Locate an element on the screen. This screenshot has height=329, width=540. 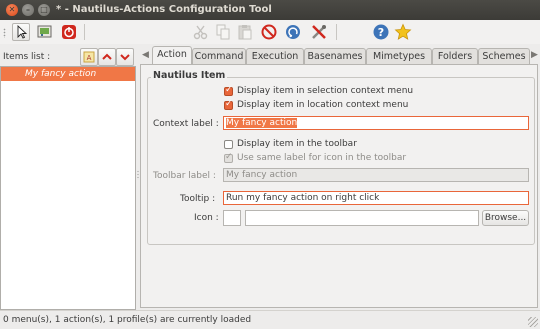
toolbar-display-label: Display item in the toolbar is located at coordinates (297, 144).